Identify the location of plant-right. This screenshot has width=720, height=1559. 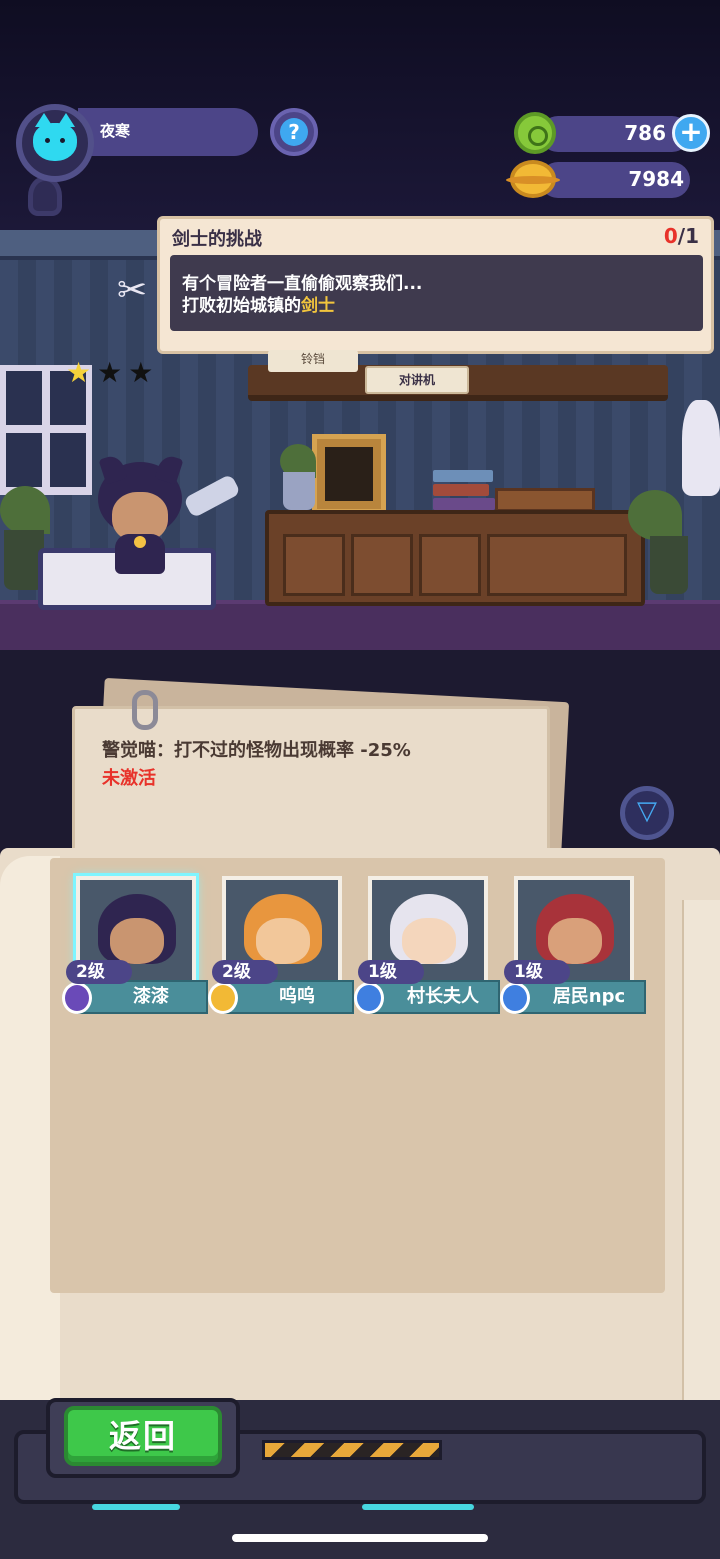
(655, 515).